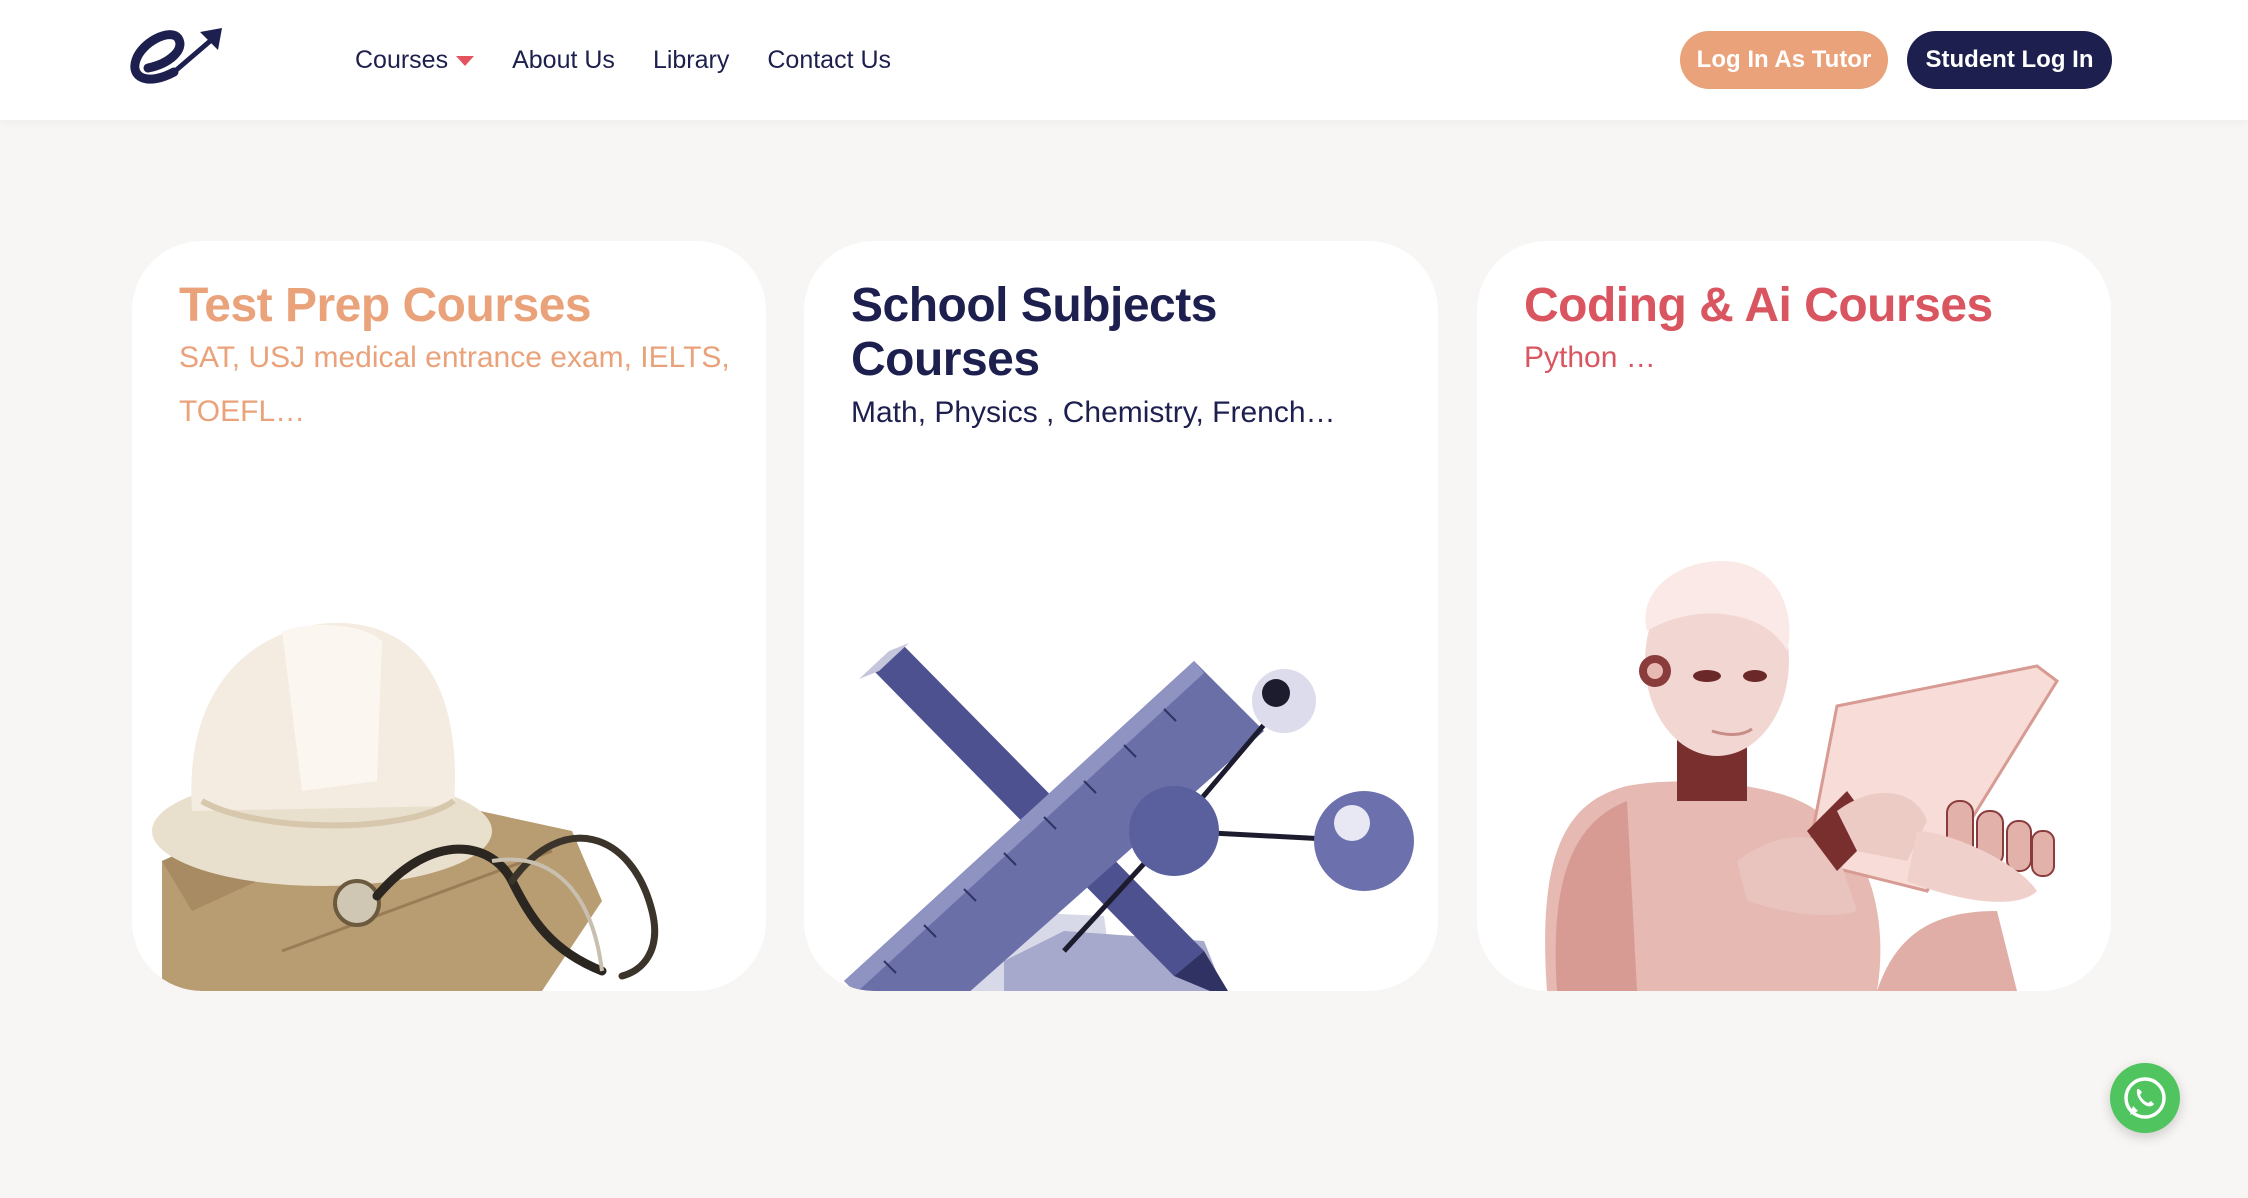  Describe the element at coordinates (2009, 60) in the screenshot. I see `student-login-button: Student Log In` at that location.